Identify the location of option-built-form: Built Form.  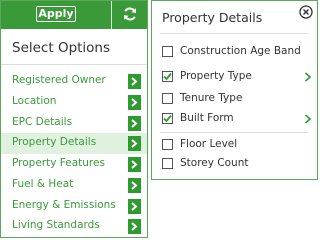
(236, 119).